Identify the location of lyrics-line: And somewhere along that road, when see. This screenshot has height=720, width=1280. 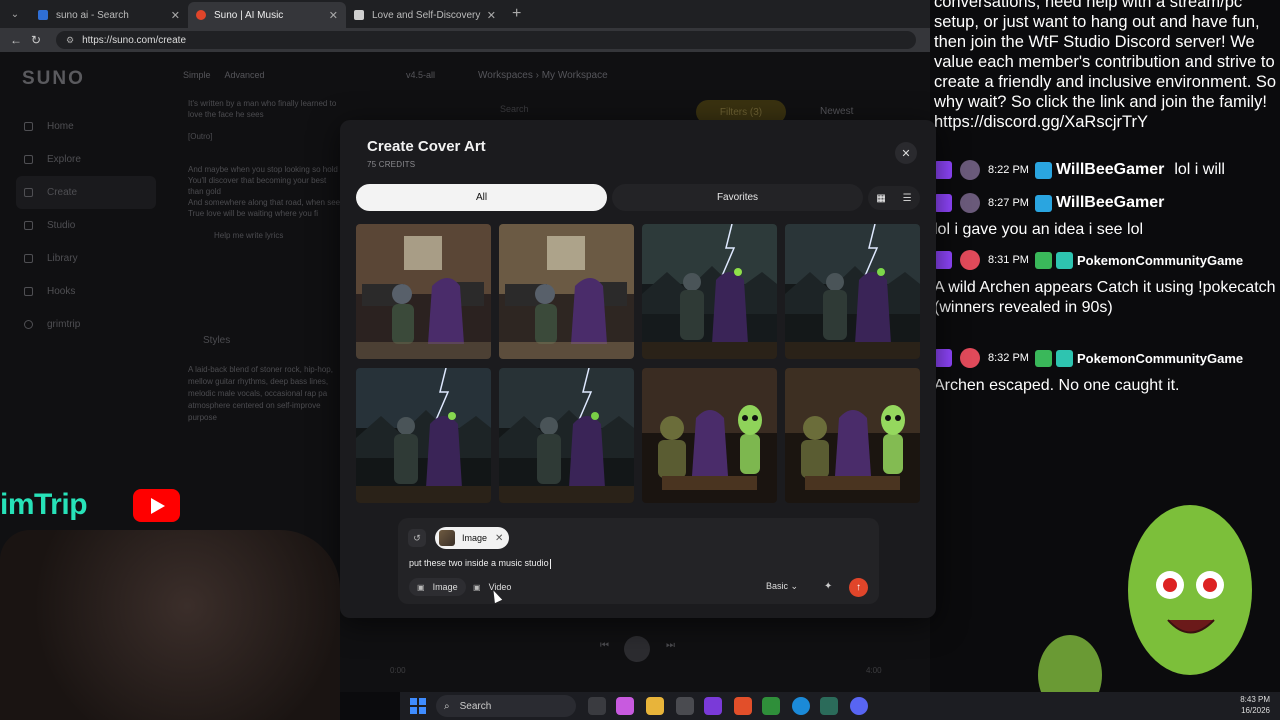
(264, 202).